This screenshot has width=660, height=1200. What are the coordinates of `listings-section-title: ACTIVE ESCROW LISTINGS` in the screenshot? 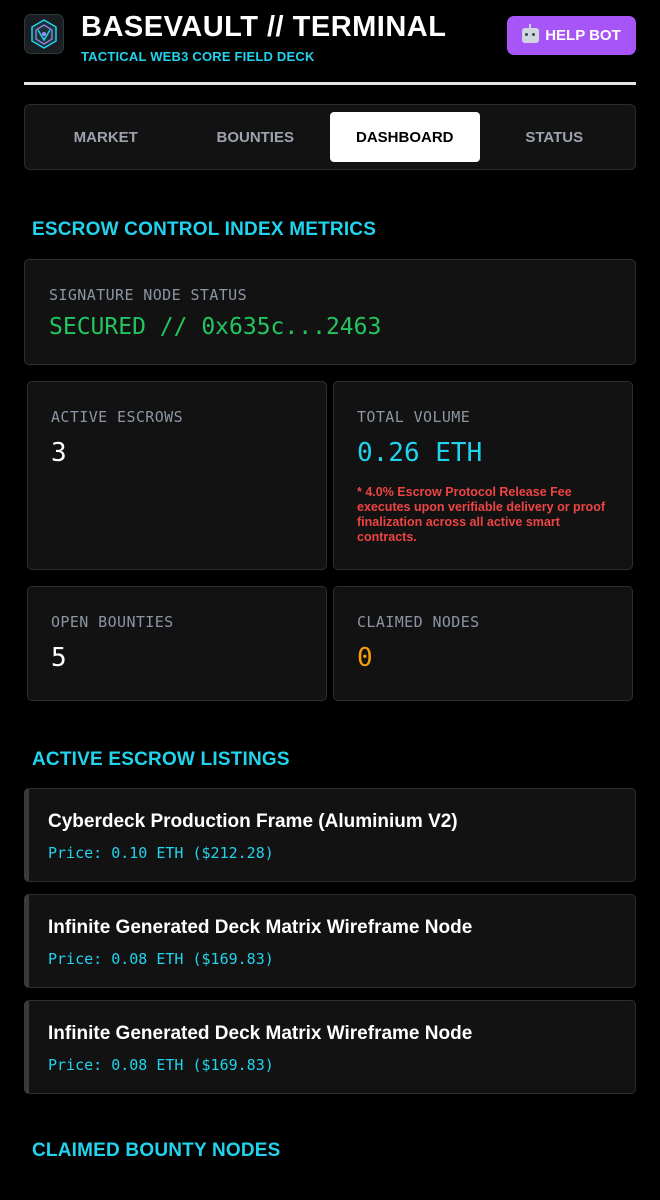 It's located at (161, 759).